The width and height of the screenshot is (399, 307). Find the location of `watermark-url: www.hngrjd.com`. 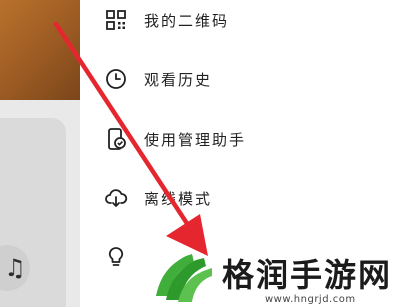

watermark-url: www.hngrjd.com is located at coordinates (310, 299).